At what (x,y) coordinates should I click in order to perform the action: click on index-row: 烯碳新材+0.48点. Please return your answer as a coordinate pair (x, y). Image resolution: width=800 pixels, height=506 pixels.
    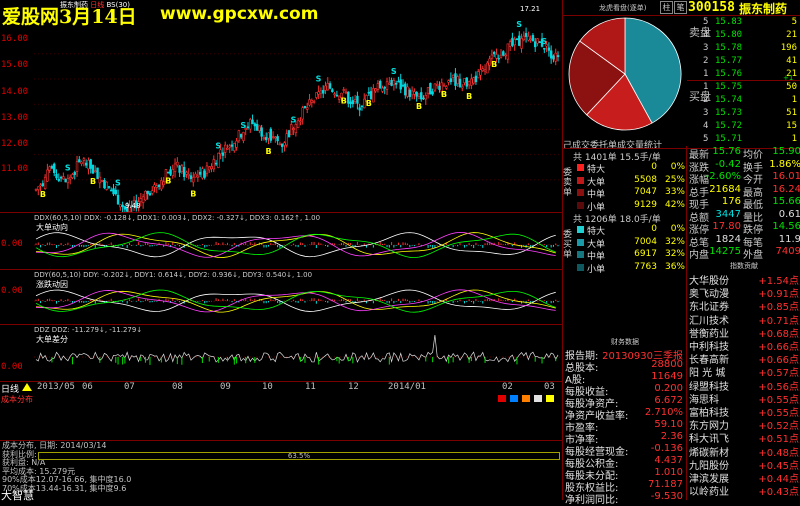
    Looking at the image, I should click on (743, 451).